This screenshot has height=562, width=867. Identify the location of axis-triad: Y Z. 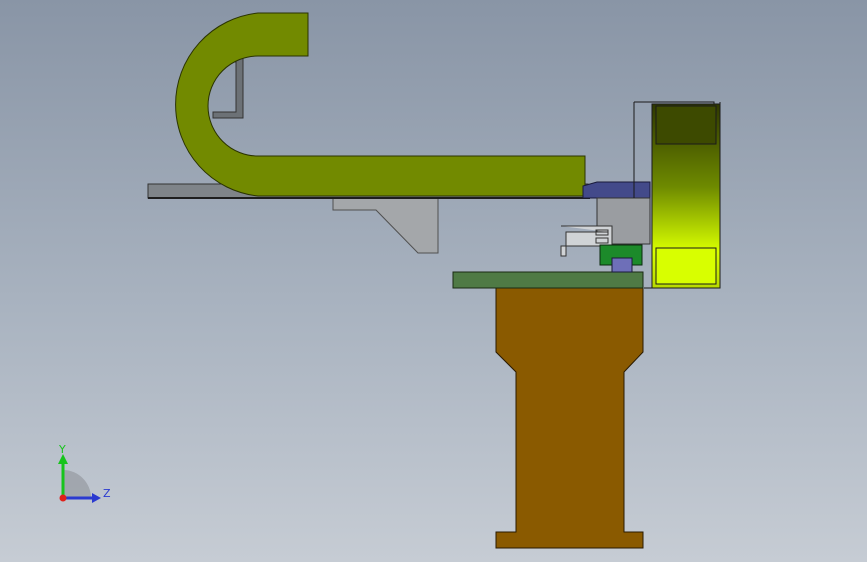
(84, 473).